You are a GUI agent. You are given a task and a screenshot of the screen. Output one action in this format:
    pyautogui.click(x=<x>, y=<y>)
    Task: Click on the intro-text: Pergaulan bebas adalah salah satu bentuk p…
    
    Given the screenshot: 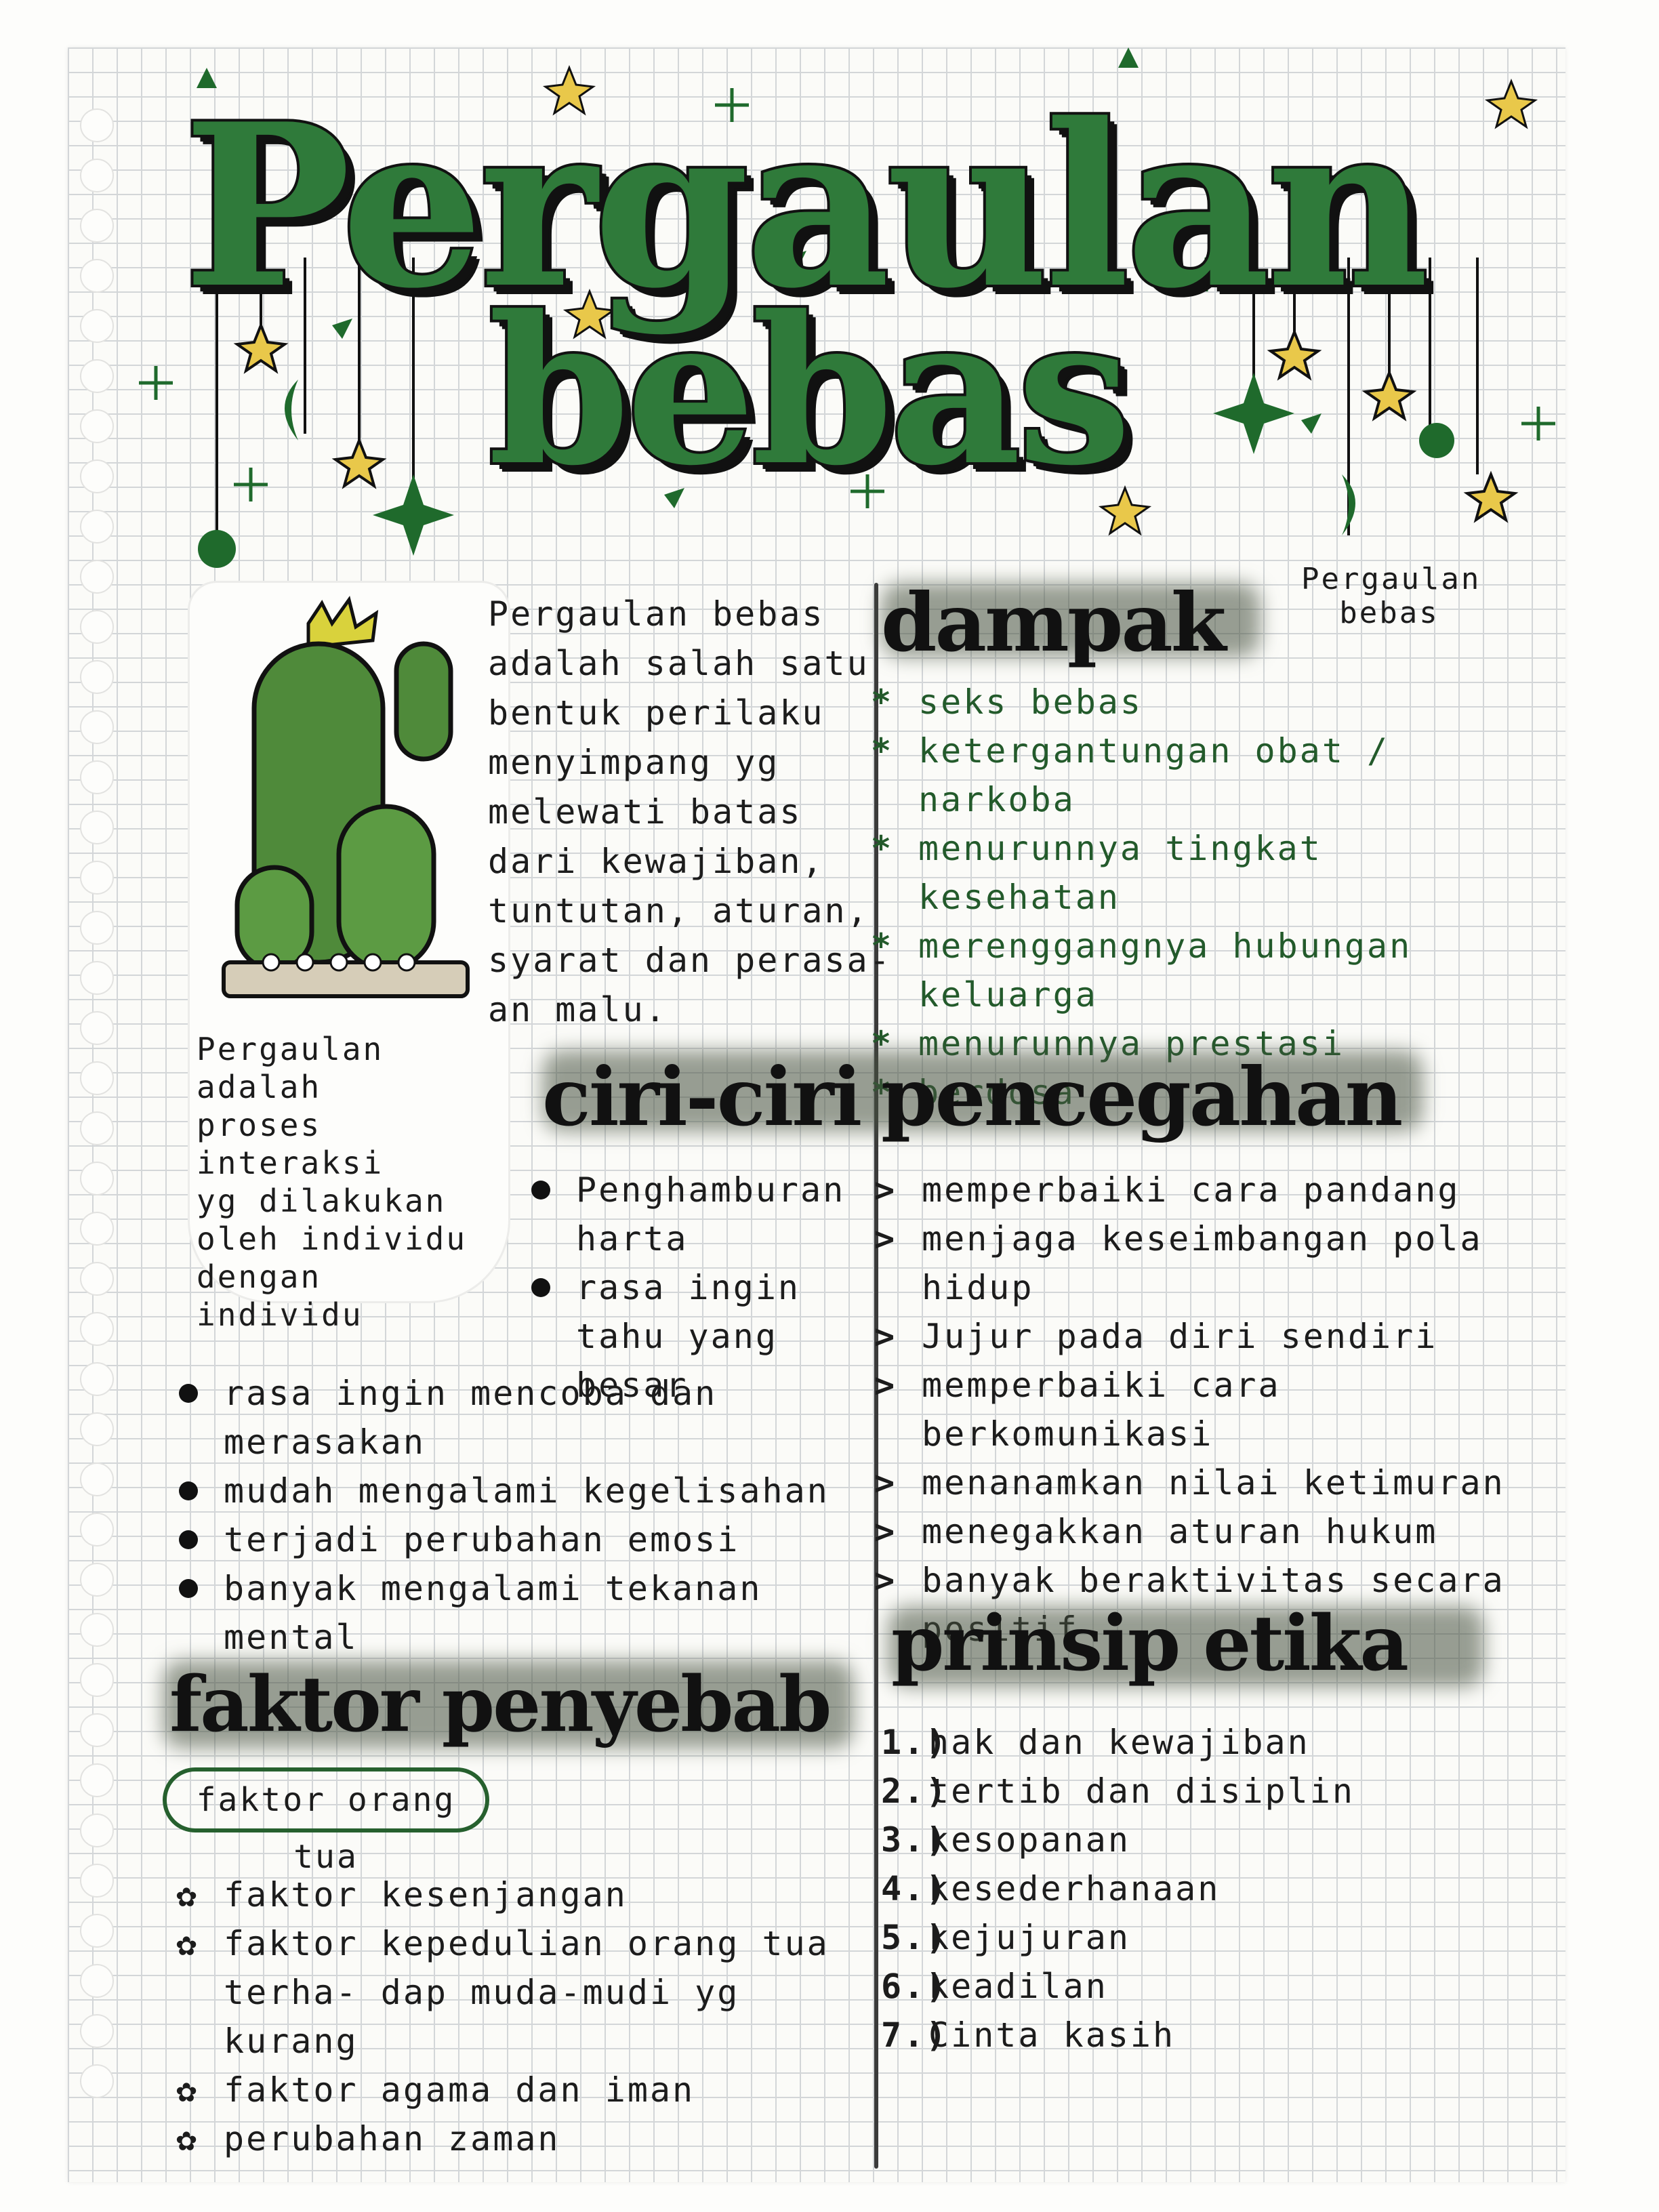 What is the action you would take?
    pyautogui.click(x=690, y=812)
    